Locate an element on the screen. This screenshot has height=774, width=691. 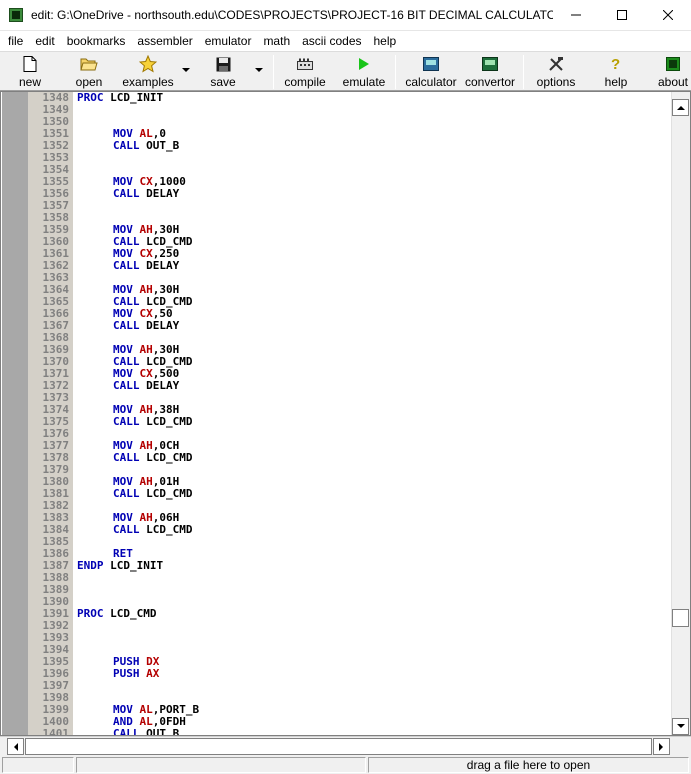
minimize-button is located at coordinates (576, 15).